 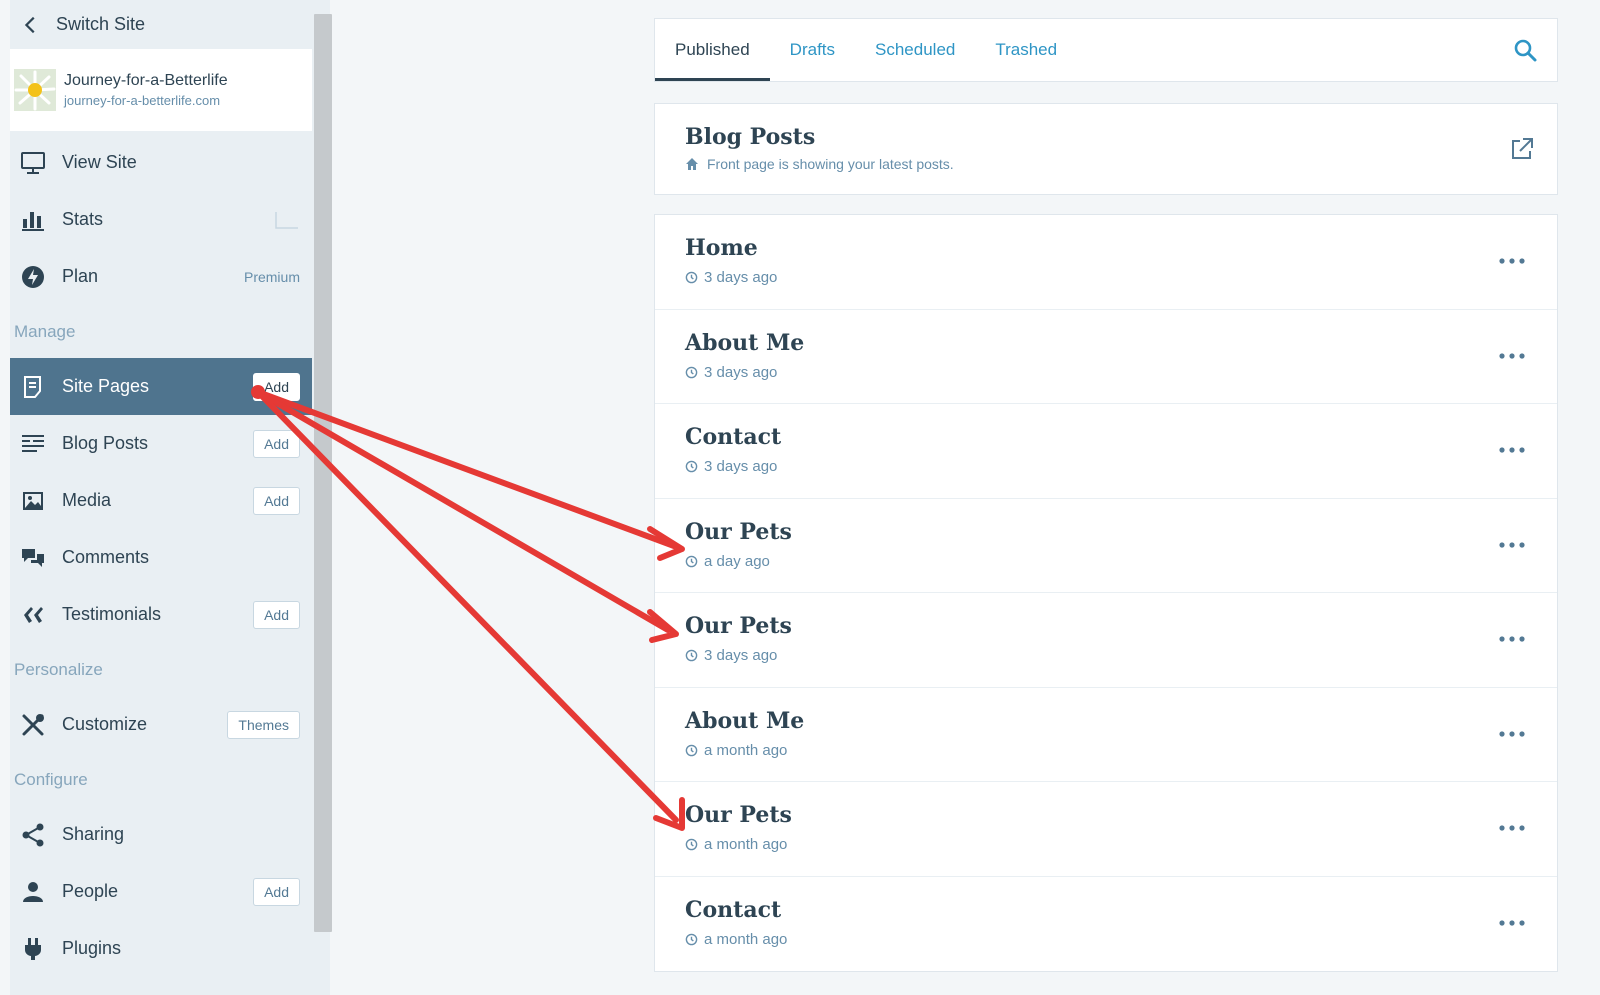 What do you see at coordinates (1106, 829) in the screenshot?
I see `list-item: Our Pets a month ago` at bounding box center [1106, 829].